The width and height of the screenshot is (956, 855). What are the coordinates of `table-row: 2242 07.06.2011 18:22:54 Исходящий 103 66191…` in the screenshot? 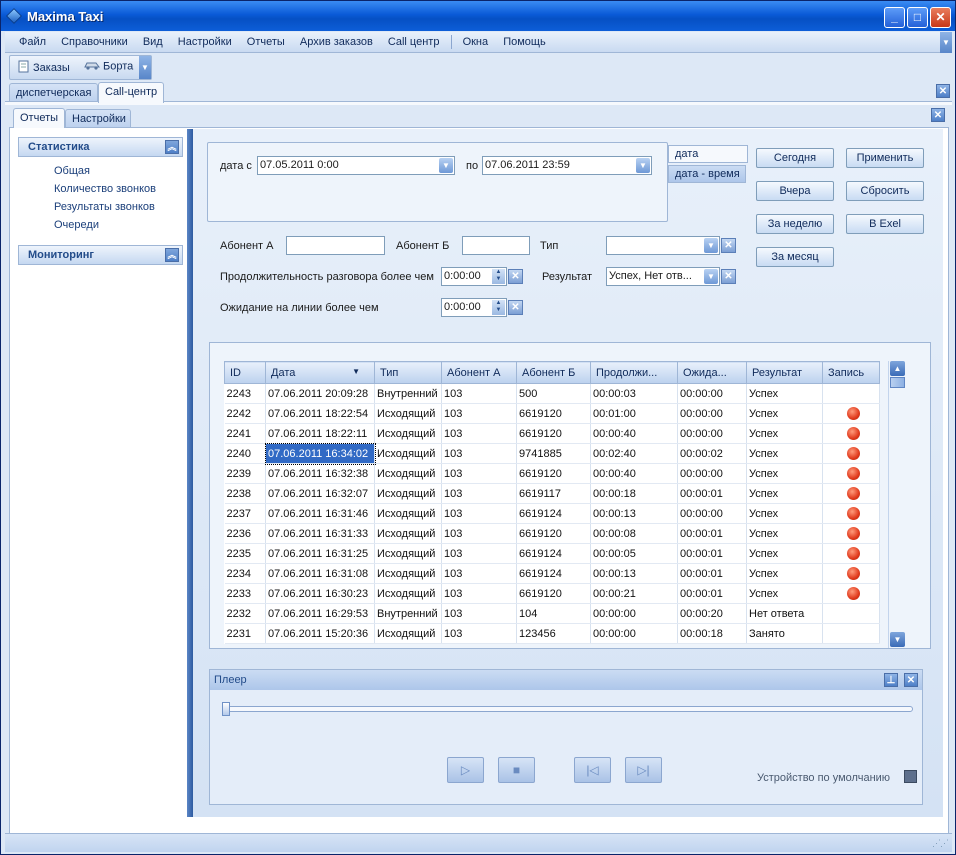 It's located at (552, 413).